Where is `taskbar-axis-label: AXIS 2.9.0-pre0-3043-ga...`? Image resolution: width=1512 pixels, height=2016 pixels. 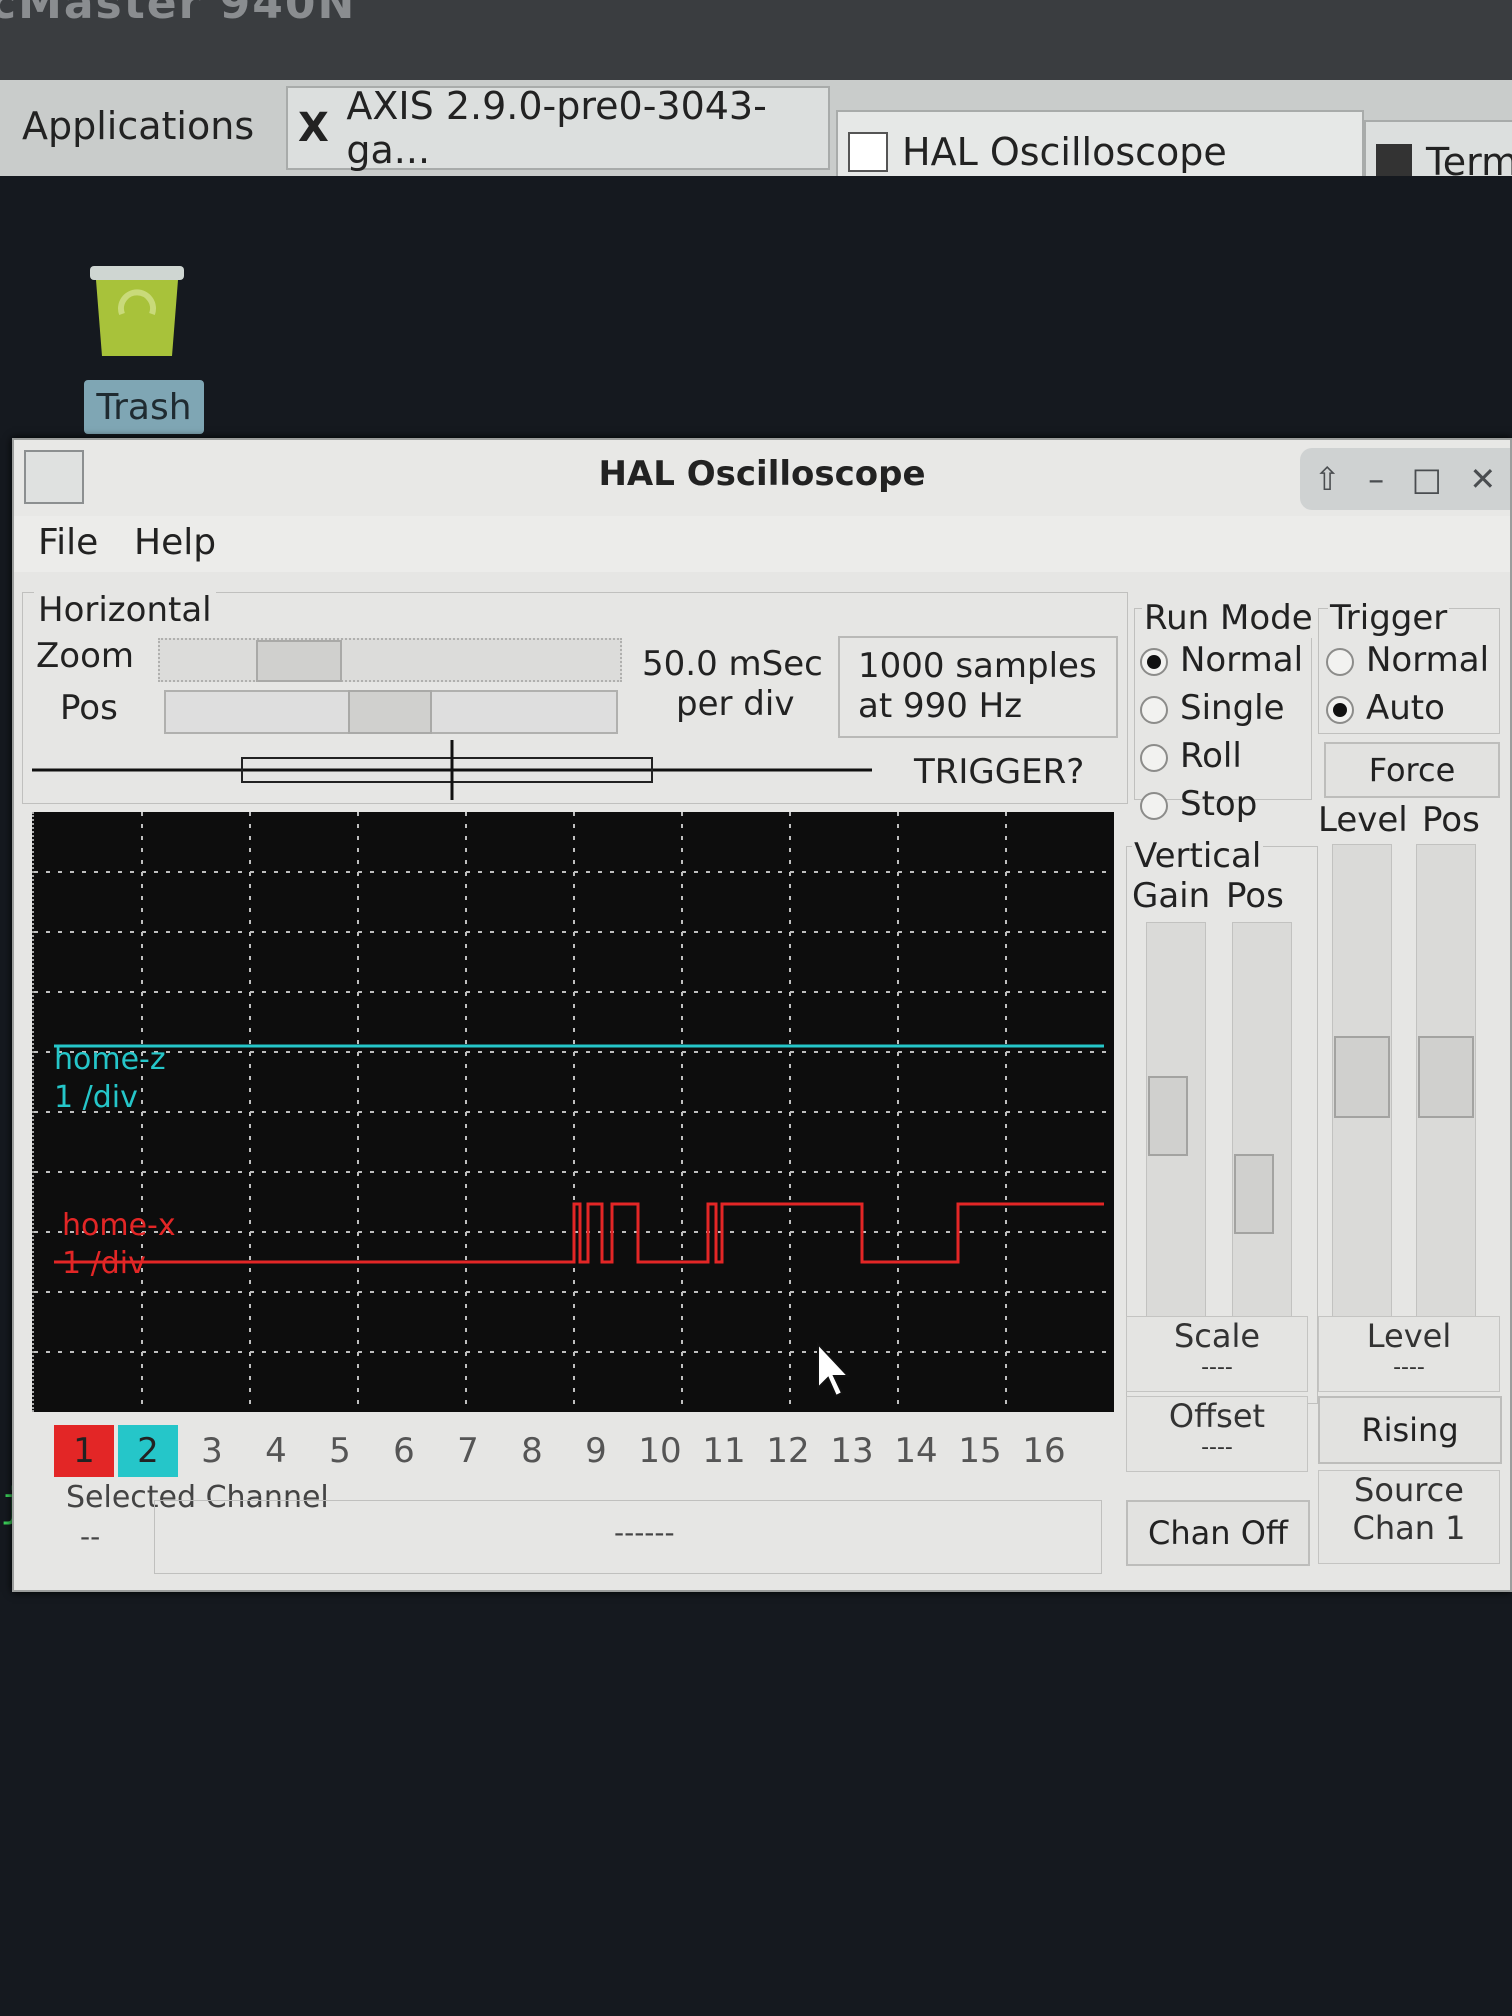
taskbar-axis-label: AXIS 2.9.0-pre0-3043-ga... is located at coordinates (556, 128).